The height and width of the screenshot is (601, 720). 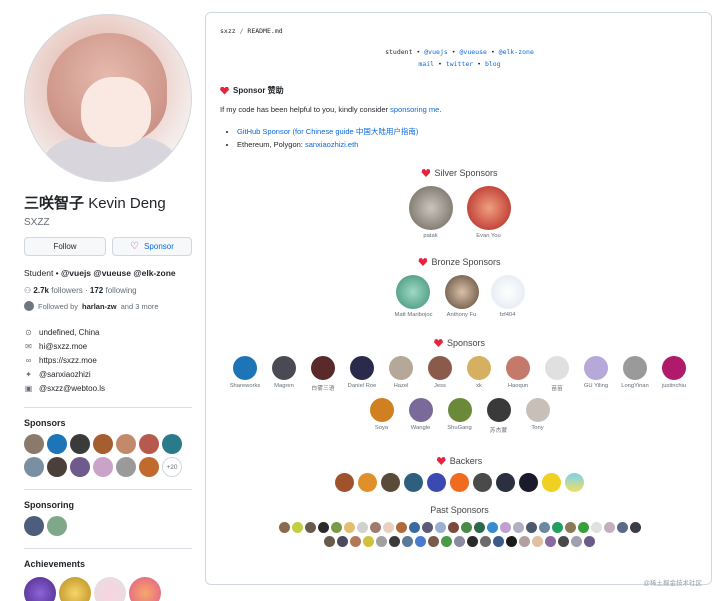 I want to click on silver-sponsor: patak, so click(x=430, y=212).